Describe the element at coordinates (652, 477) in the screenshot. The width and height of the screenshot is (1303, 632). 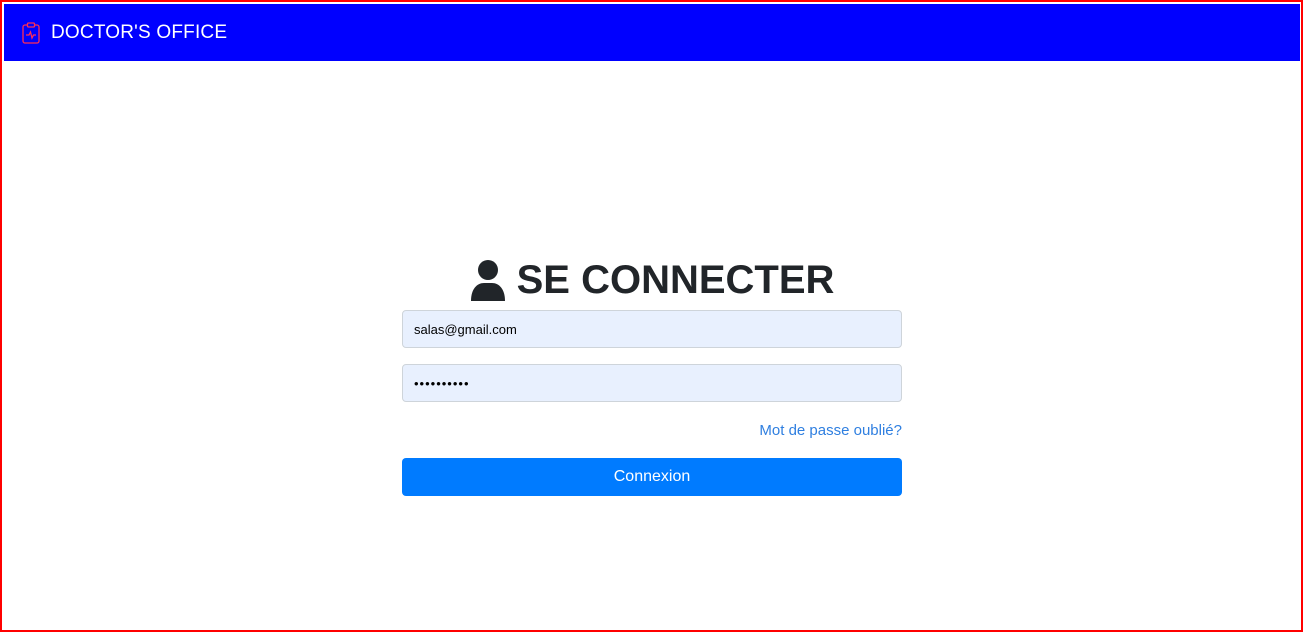
I see `login-button: Connexion` at that location.